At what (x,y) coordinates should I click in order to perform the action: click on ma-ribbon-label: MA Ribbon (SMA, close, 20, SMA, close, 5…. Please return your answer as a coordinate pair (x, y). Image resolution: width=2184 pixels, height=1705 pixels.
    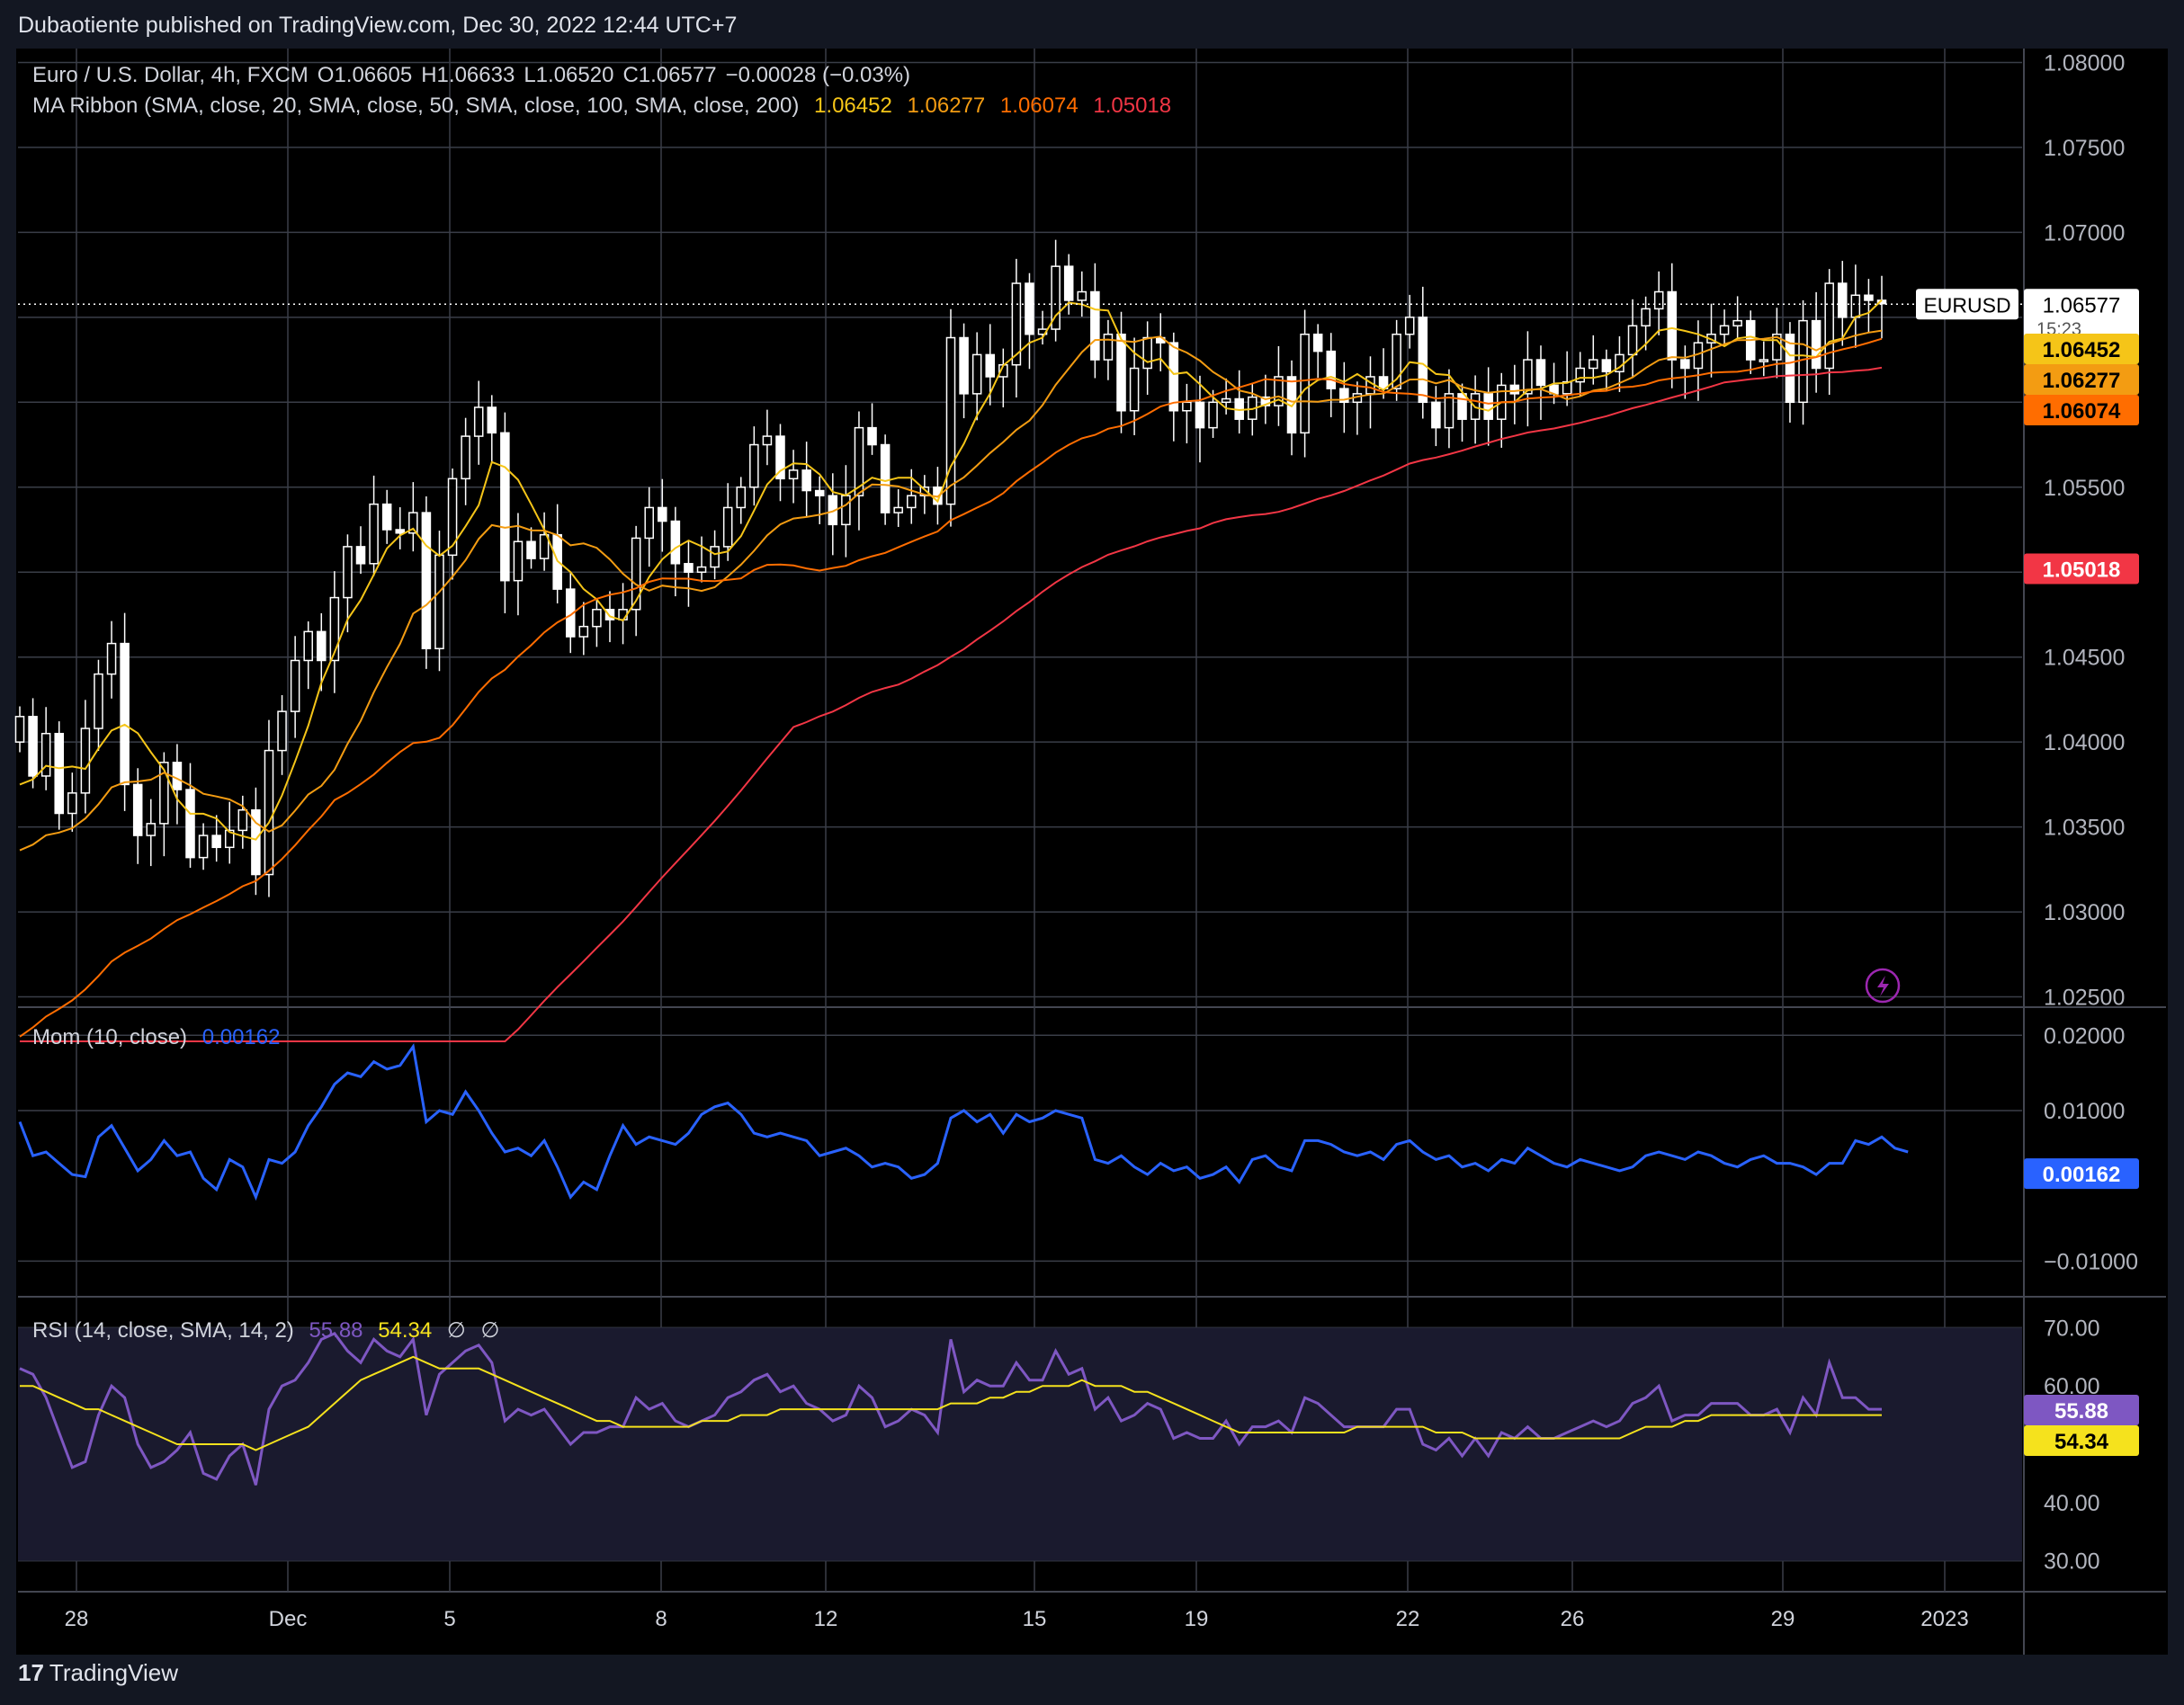
    Looking at the image, I should click on (416, 106).